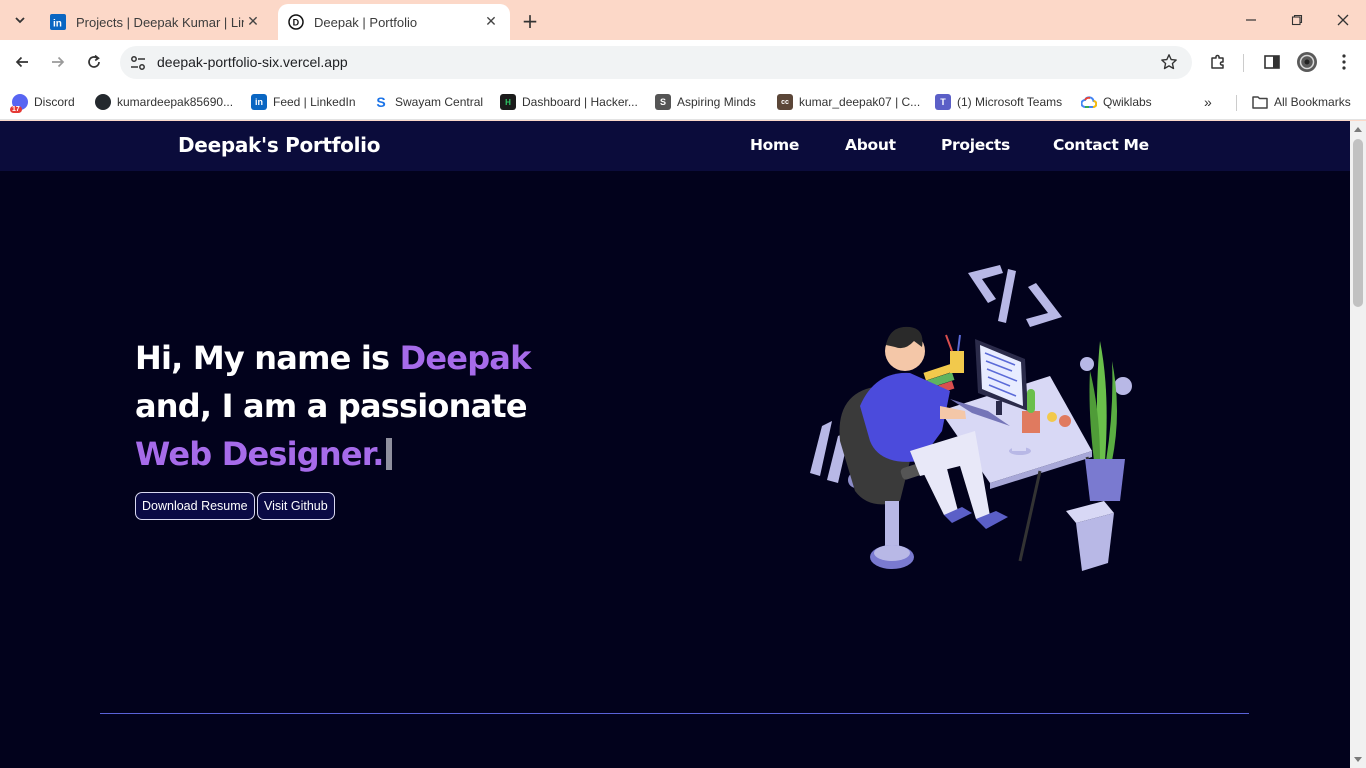 This screenshot has width=1366, height=768. I want to click on bookmark-discord: 17 Discord, so click(42, 102).